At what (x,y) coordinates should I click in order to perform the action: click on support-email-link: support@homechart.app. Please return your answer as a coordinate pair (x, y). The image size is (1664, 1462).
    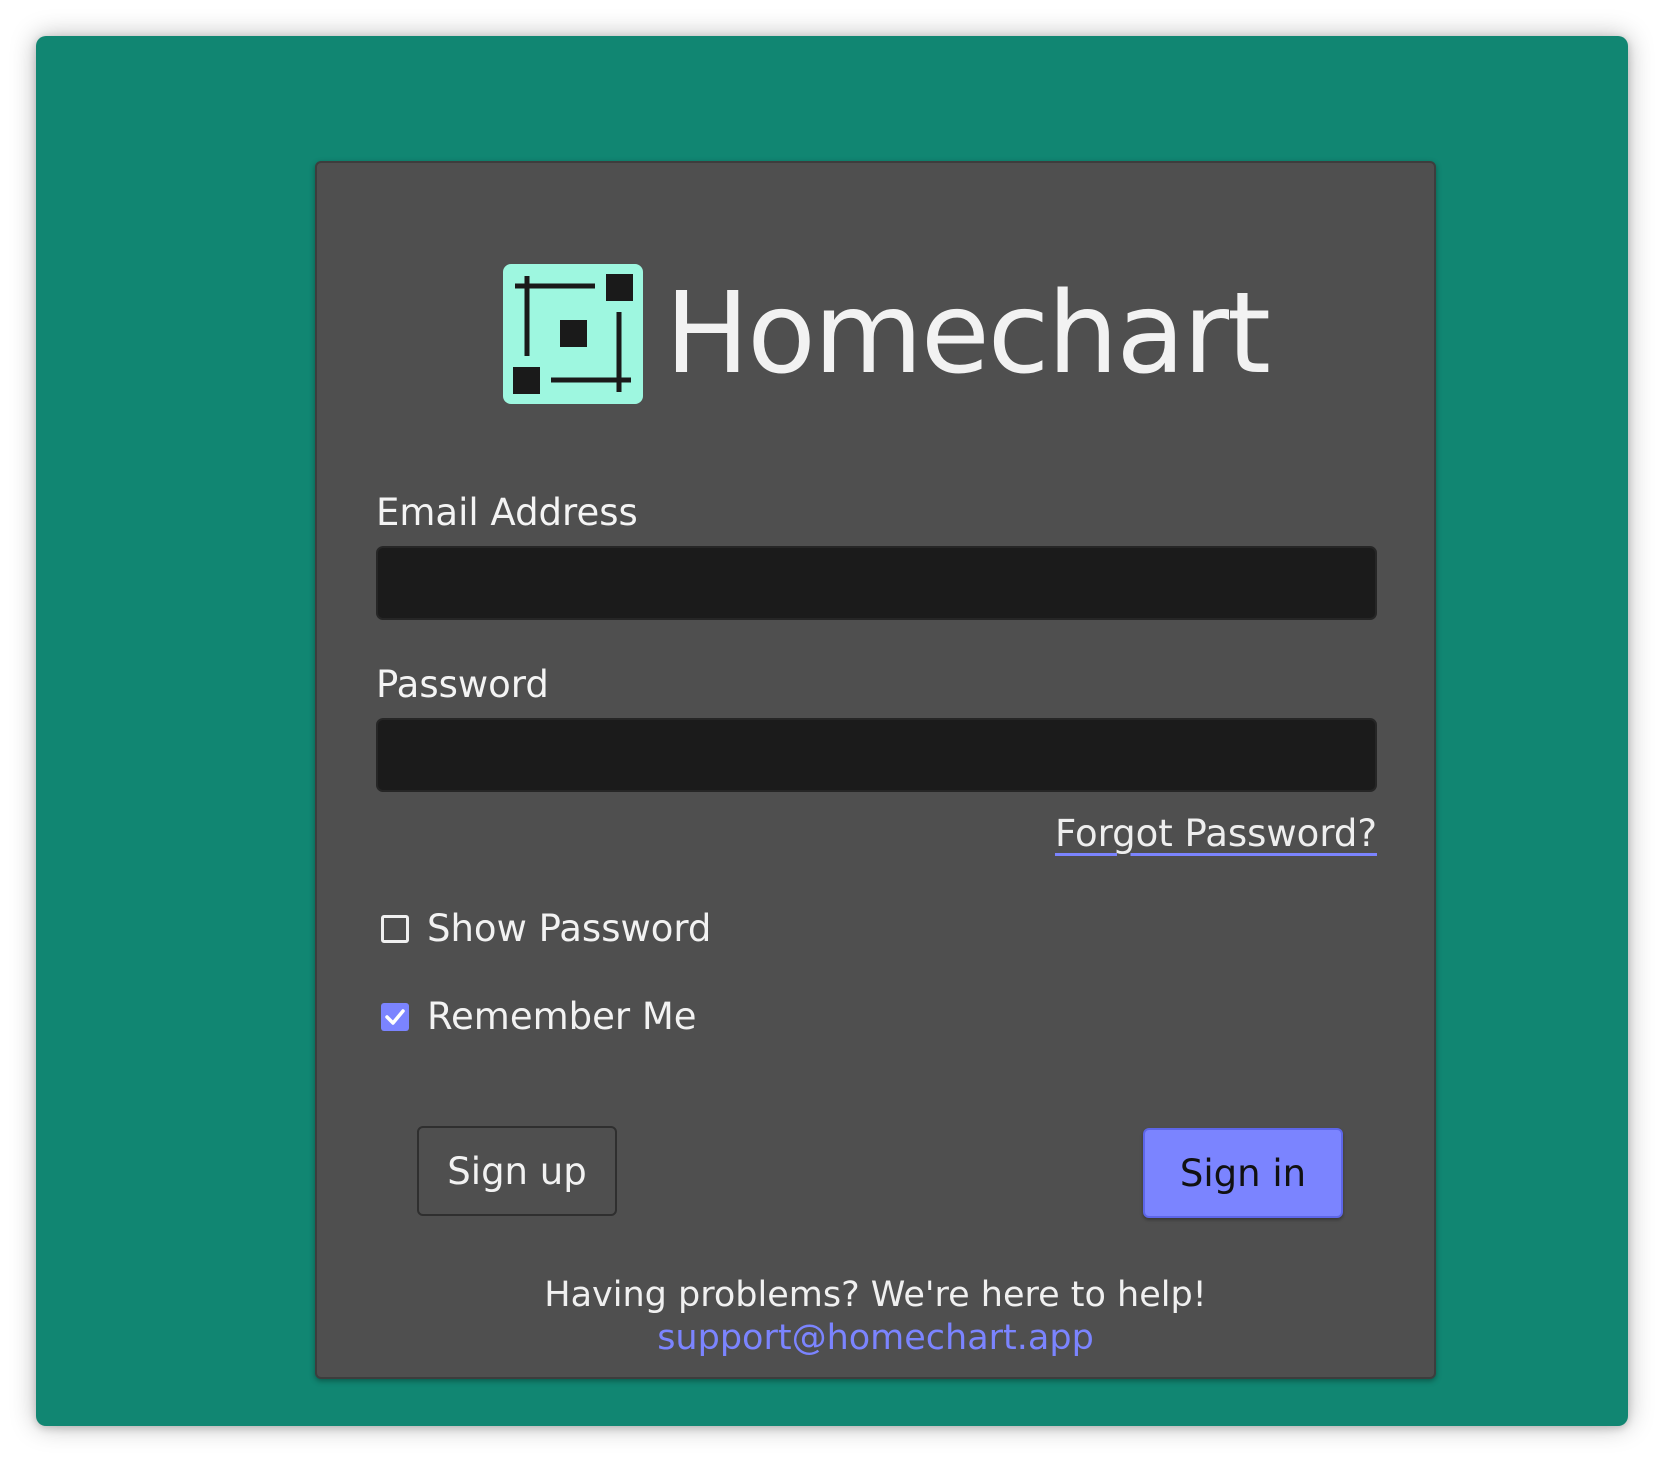
    Looking at the image, I should click on (875, 1338).